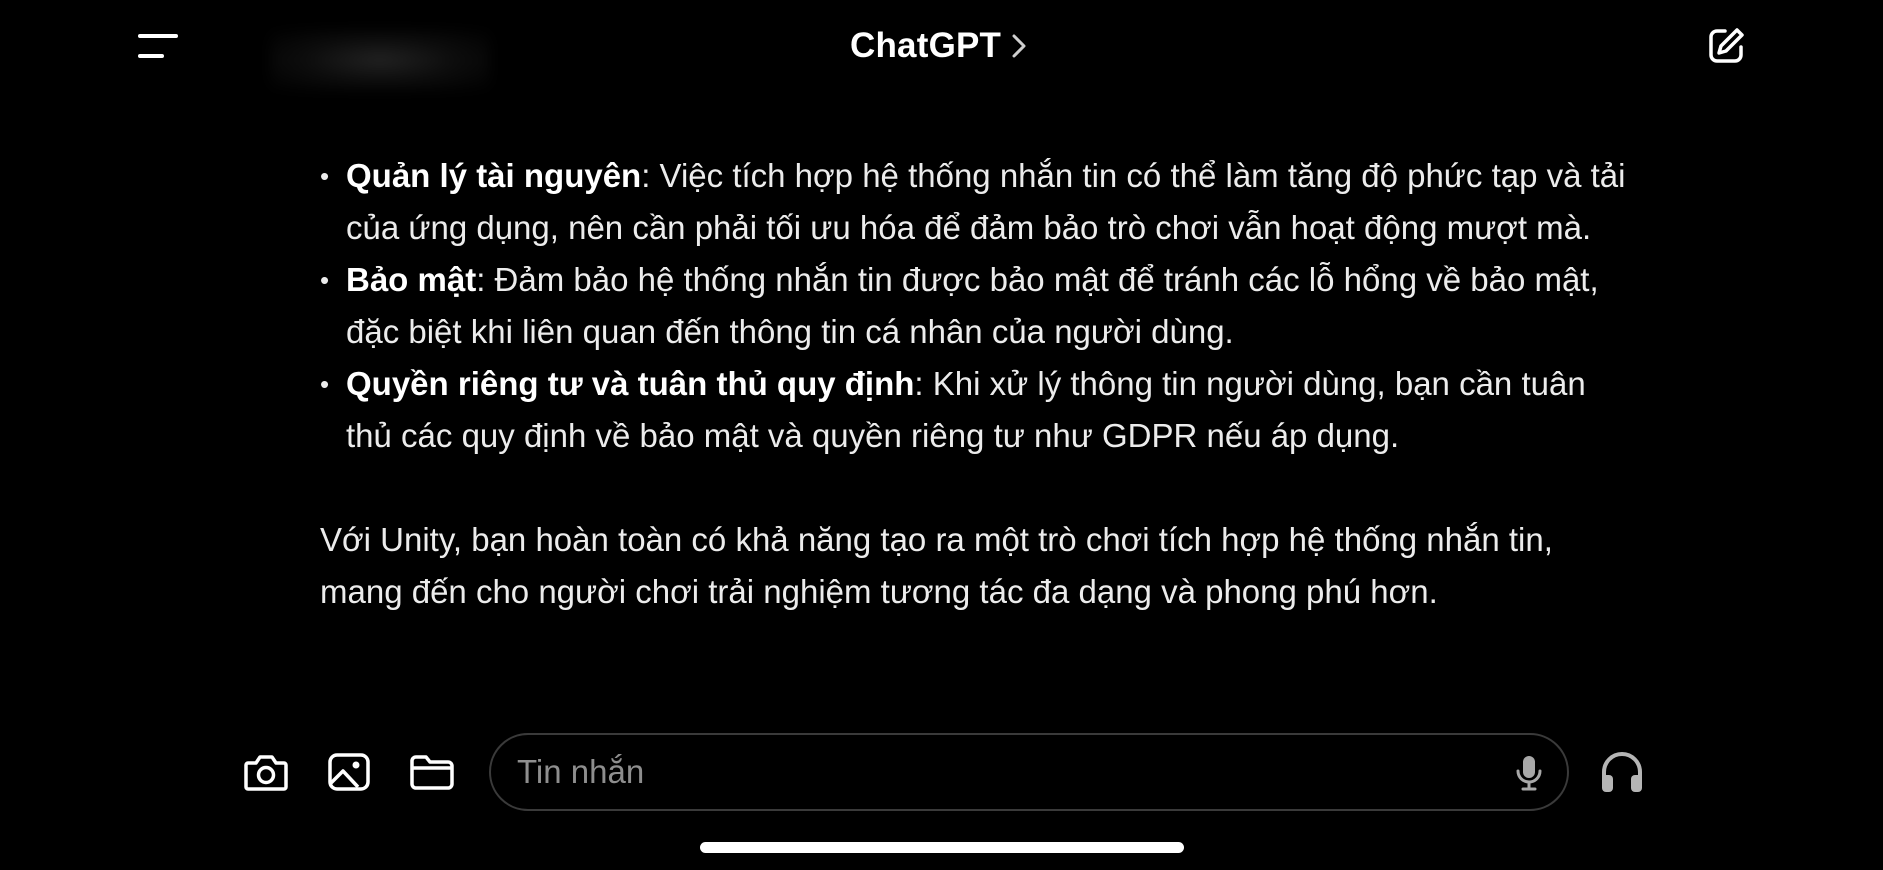 The image size is (1883, 870). I want to click on folder-icon, so click(432, 772).